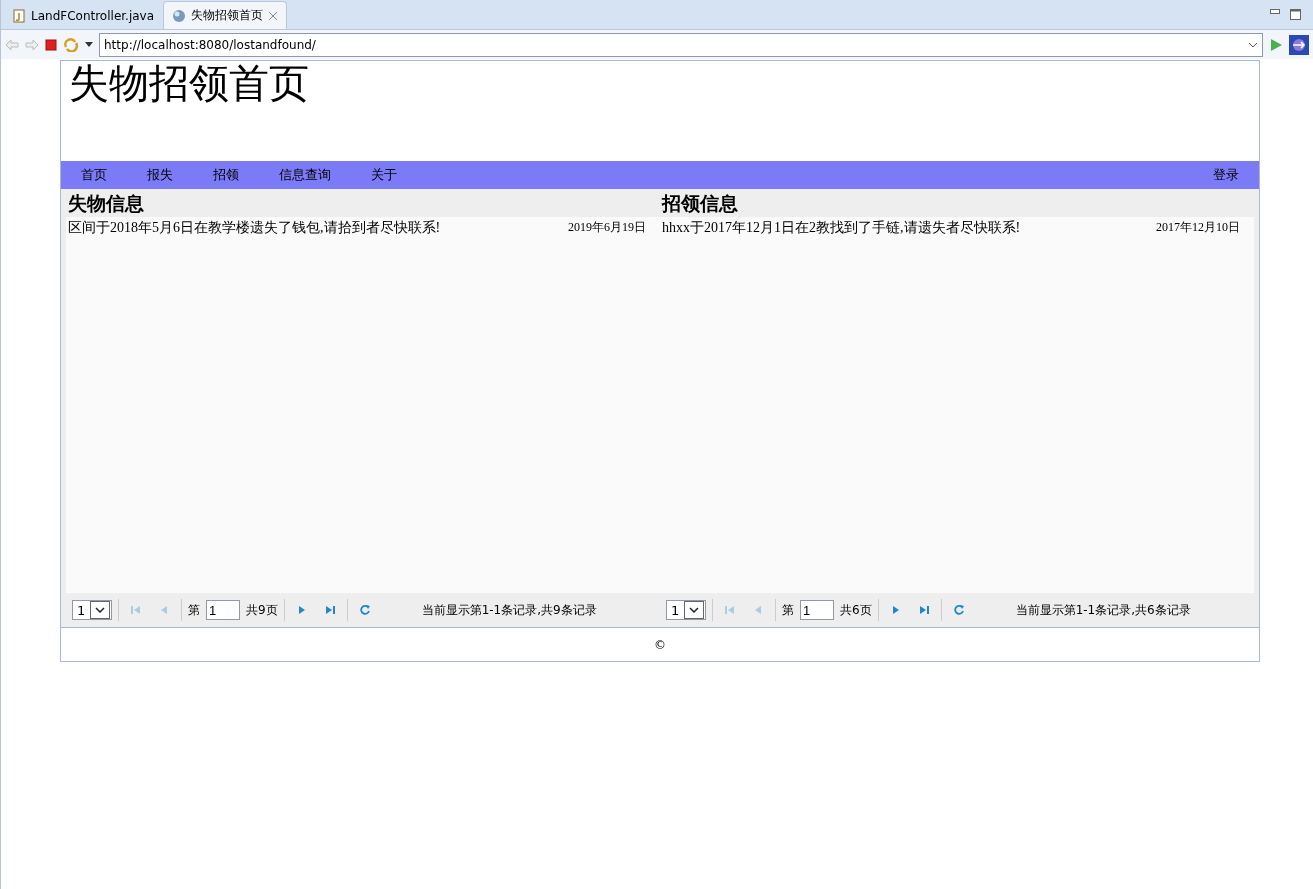 The height and width of the screenshot is (889, 1313). What do you see at coordinates (1299, 44) in the screenshot?
I see `arrow-app-icon` at bounding box center [1299, 44].